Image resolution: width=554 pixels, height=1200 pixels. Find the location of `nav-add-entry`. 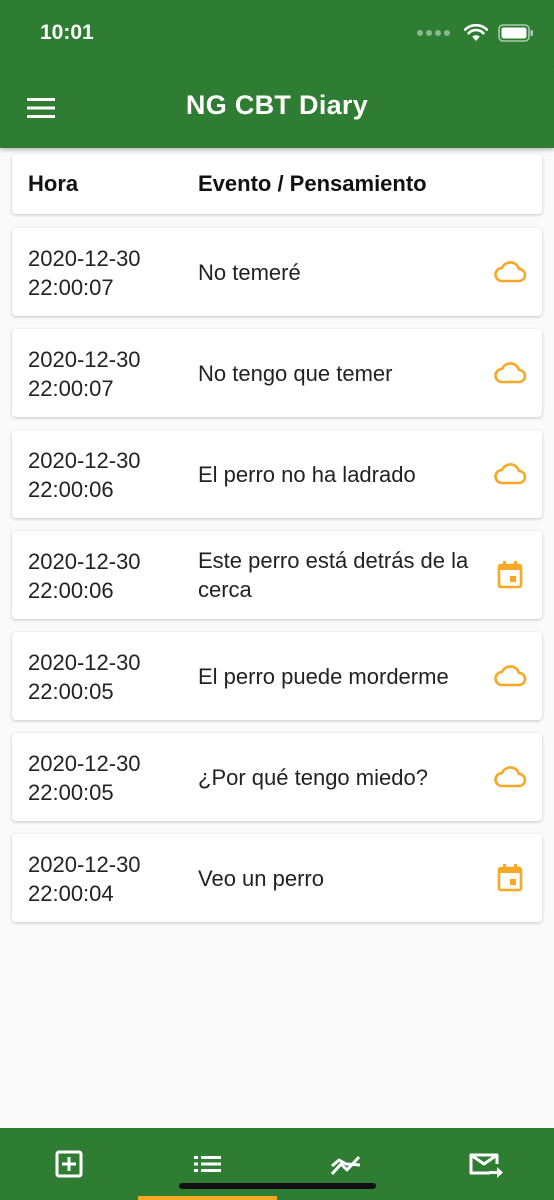

nav-add-entry is located at coordinates (69, 1164).